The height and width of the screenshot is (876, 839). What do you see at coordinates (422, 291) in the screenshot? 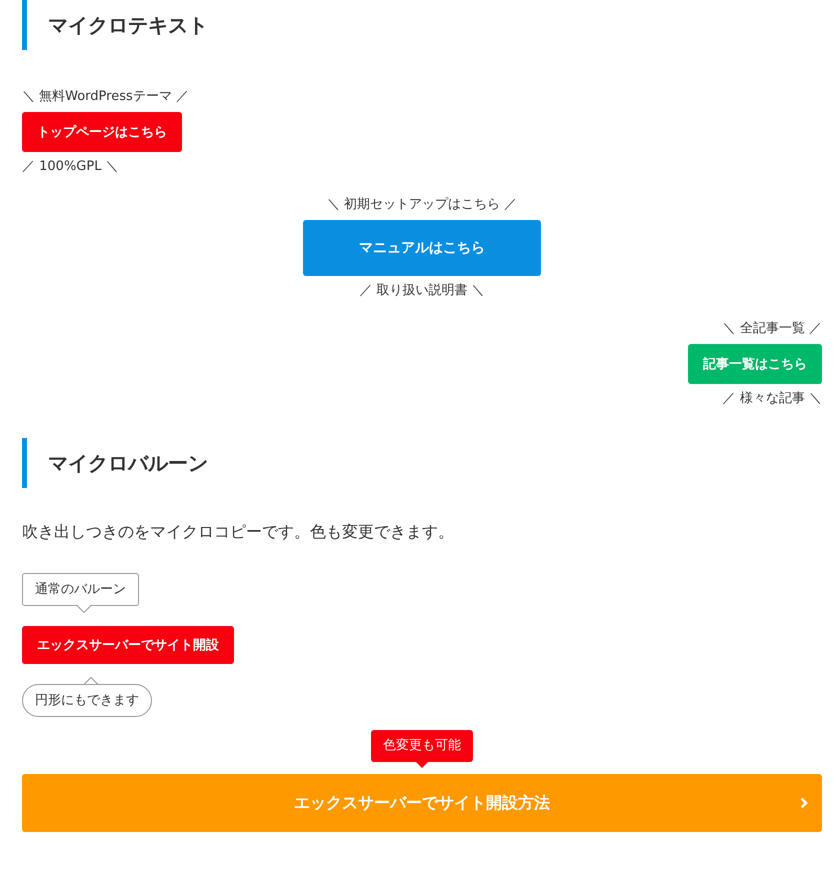
I see `microcopy-text: ／ 取り扱い説明書 ＼` at bounding box center [422, 291].